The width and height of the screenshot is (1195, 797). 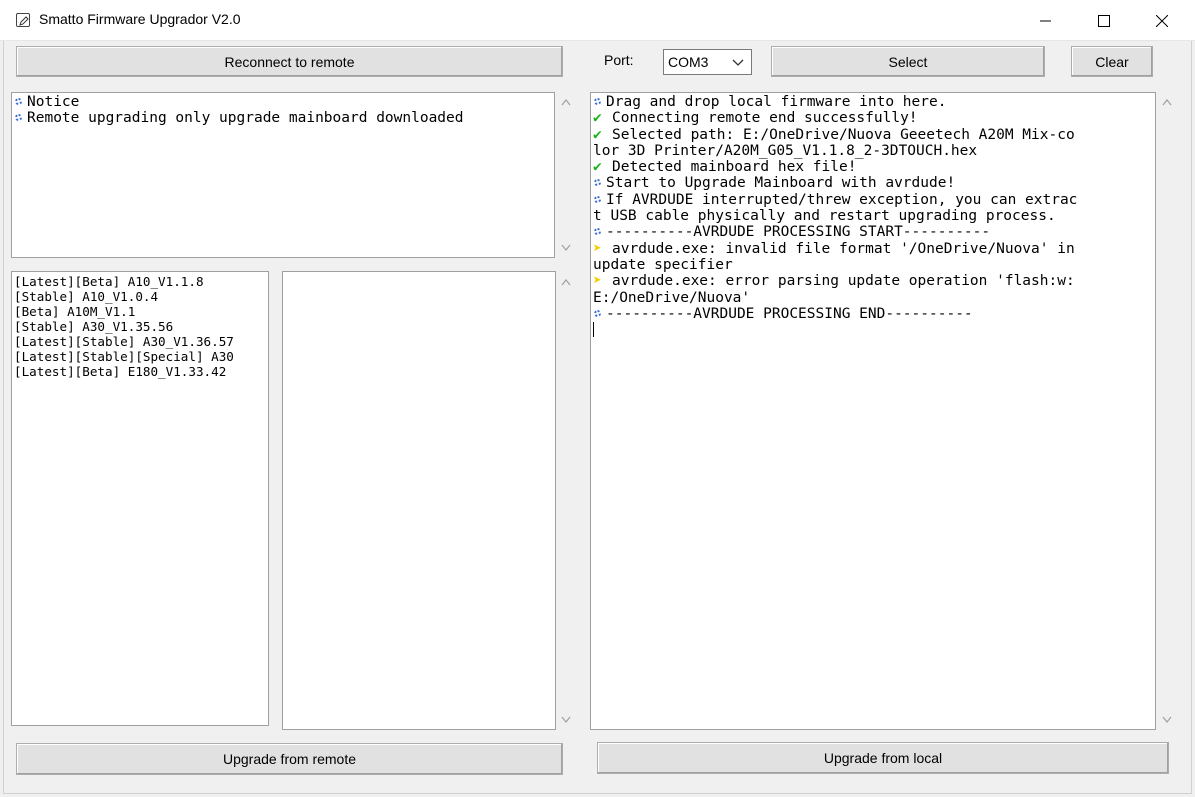 I want to click on text-cursor, so click(x=593, y=330).